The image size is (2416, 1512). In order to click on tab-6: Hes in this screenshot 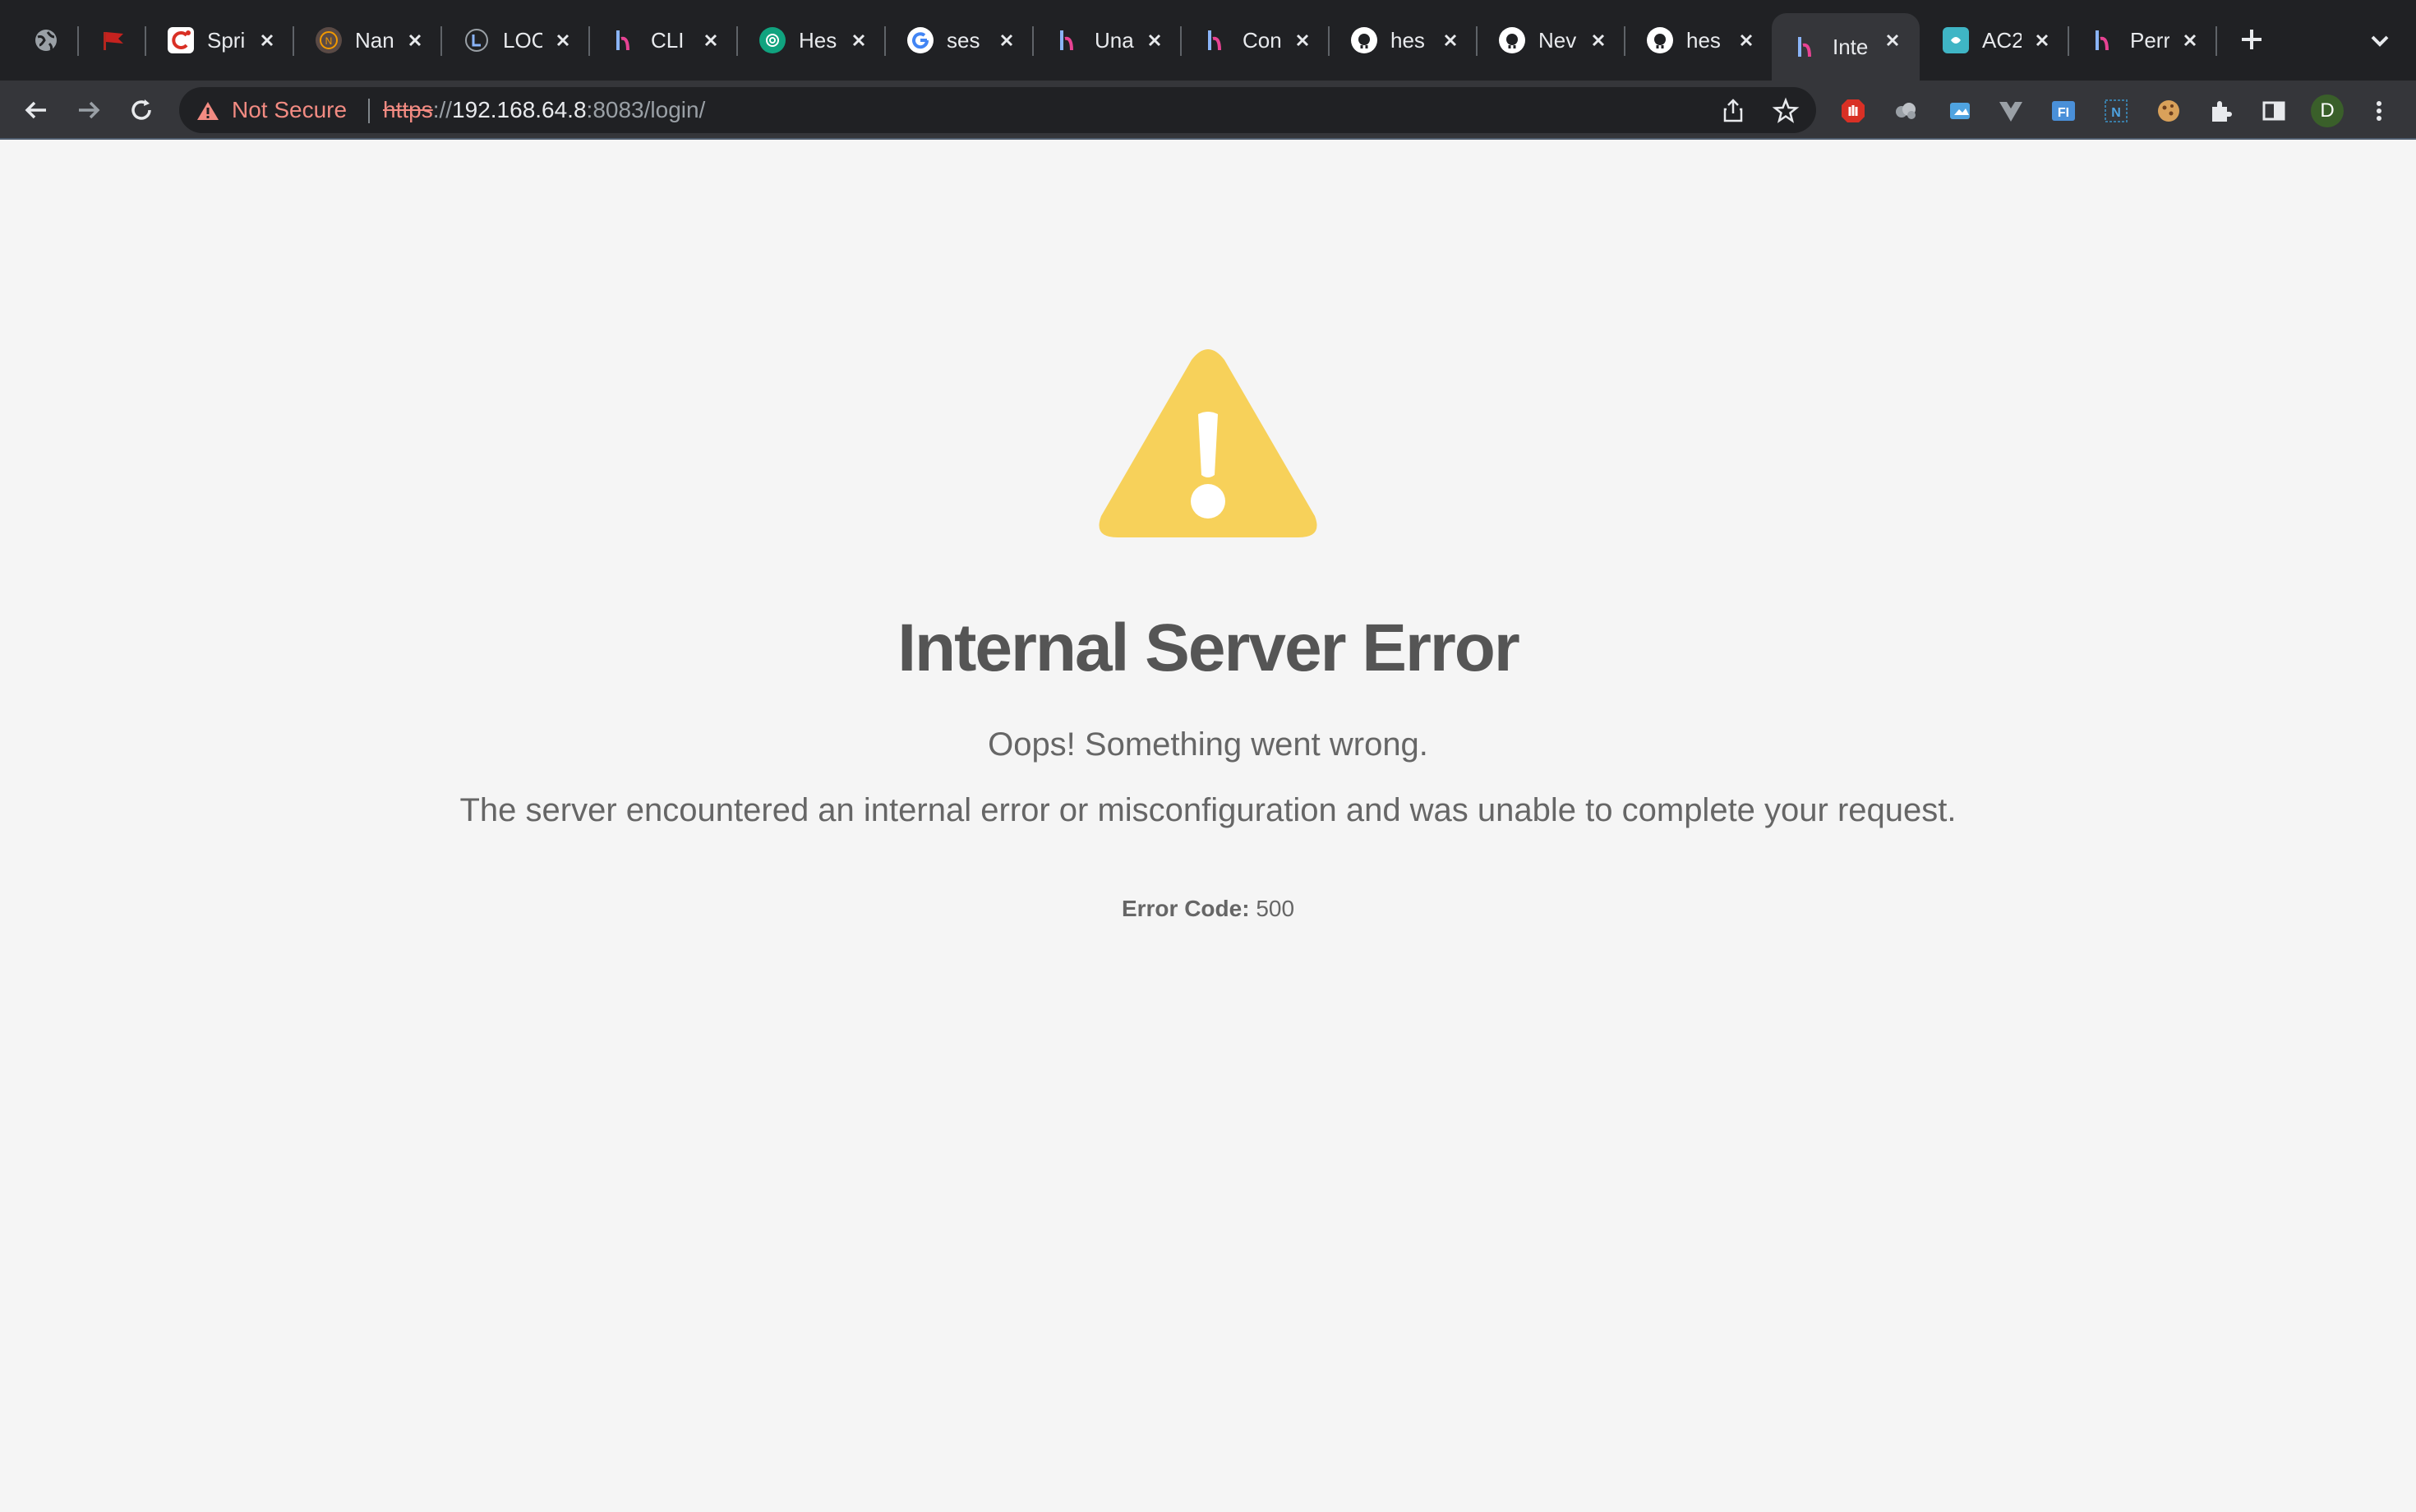, I will do `click(812, 40)`.